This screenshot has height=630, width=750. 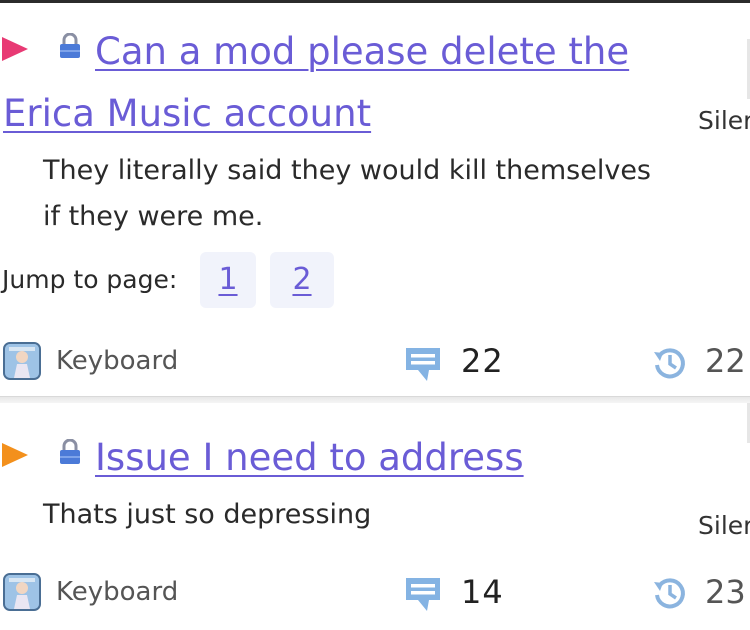 I want to click on reply-count: 22, so click(x=482, y=361).